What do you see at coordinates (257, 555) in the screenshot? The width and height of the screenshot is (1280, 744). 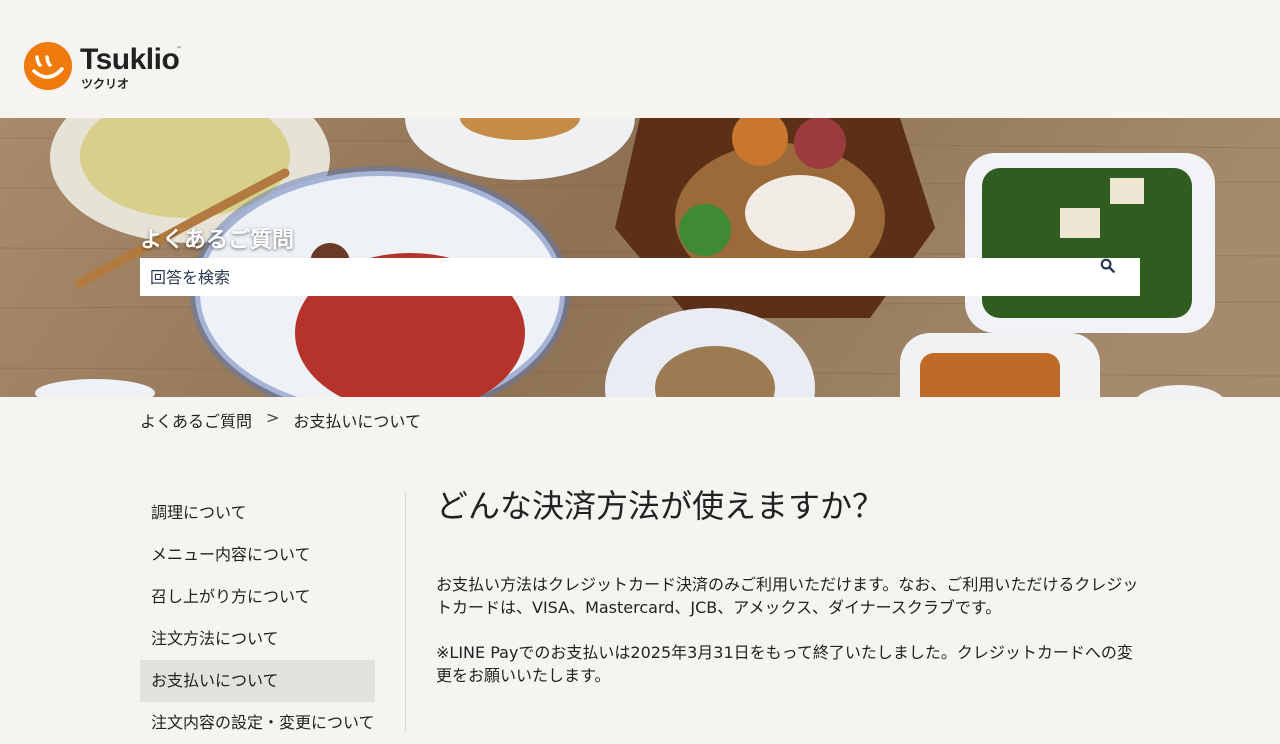 I see `sidebar-item-menu-contents: メニュー内容について` at bounding box center [257, 555].